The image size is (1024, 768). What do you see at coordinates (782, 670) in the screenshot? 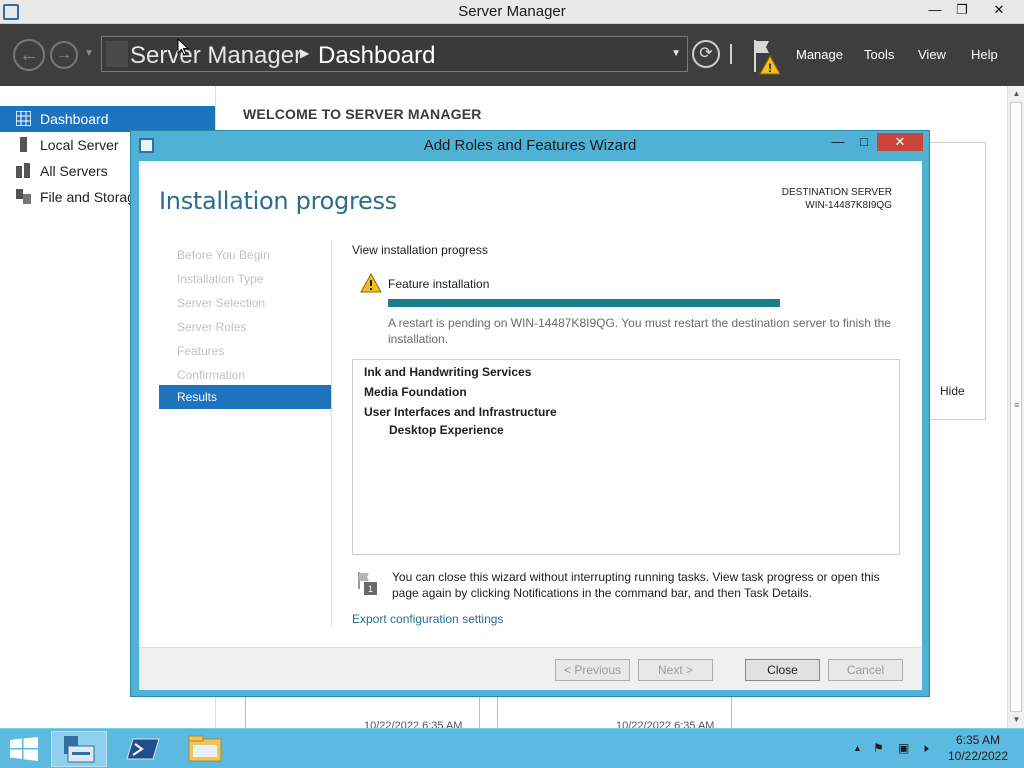
I see `close-wizard-button: Close` at bounding box center [782, 670].